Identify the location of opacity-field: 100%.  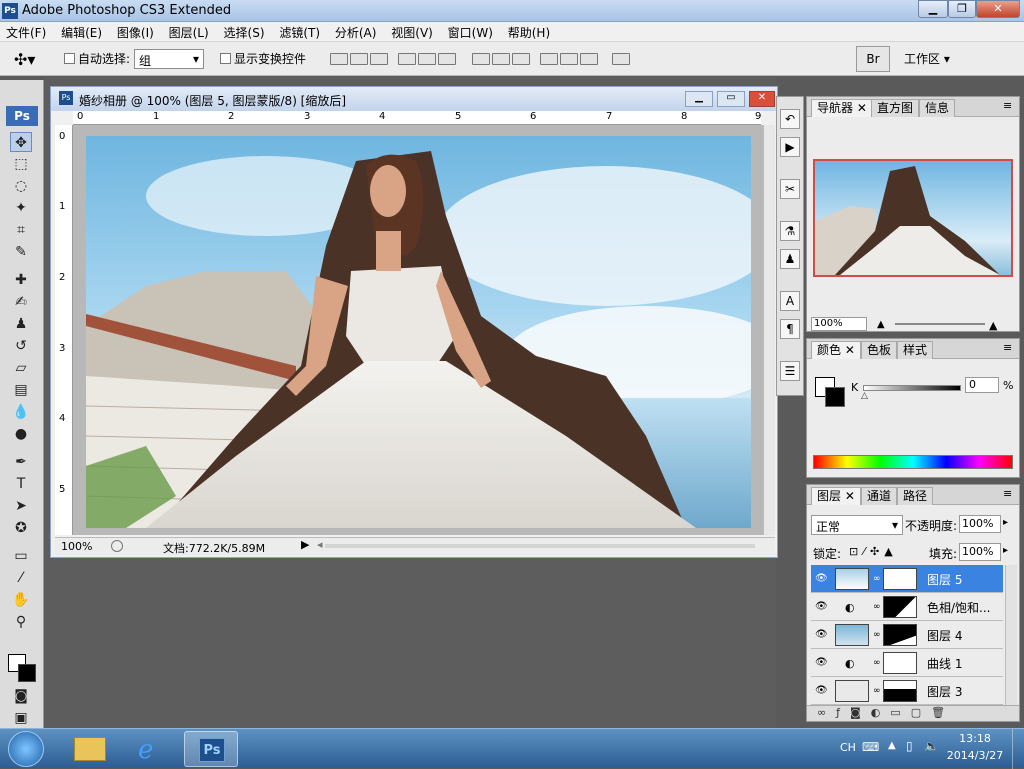
(980, 524).